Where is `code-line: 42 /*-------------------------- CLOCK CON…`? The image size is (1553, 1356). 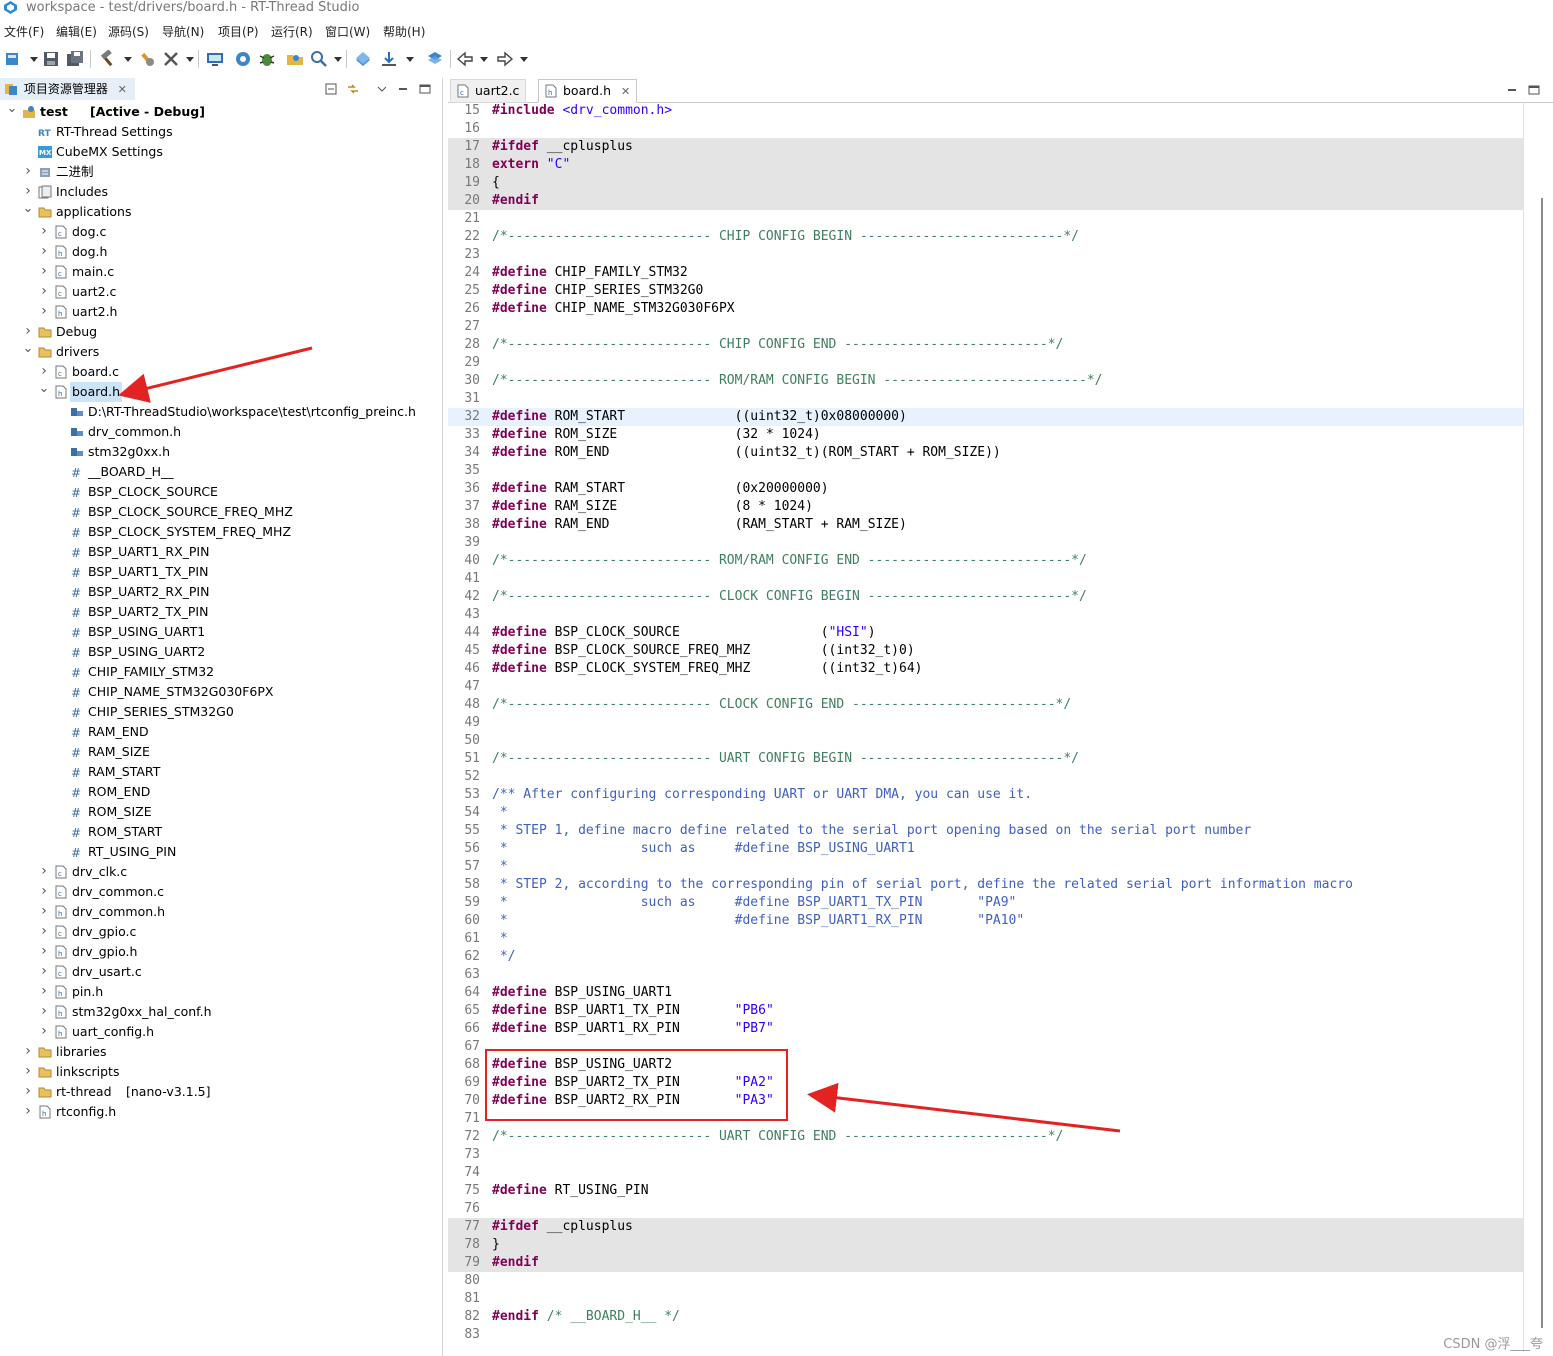 code-line: 42 /*-------------------------- CLOCK CON… is located at coordinates (985, 597).